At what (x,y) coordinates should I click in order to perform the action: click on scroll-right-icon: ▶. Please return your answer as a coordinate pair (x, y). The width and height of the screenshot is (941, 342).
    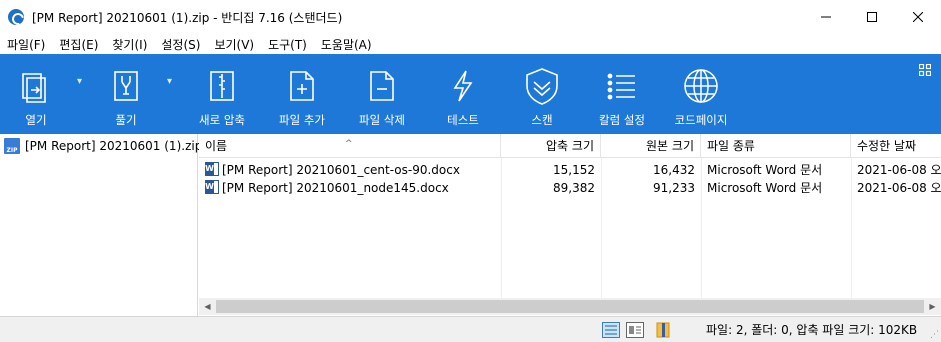
    Looking at the image, I should click on (932, 306).